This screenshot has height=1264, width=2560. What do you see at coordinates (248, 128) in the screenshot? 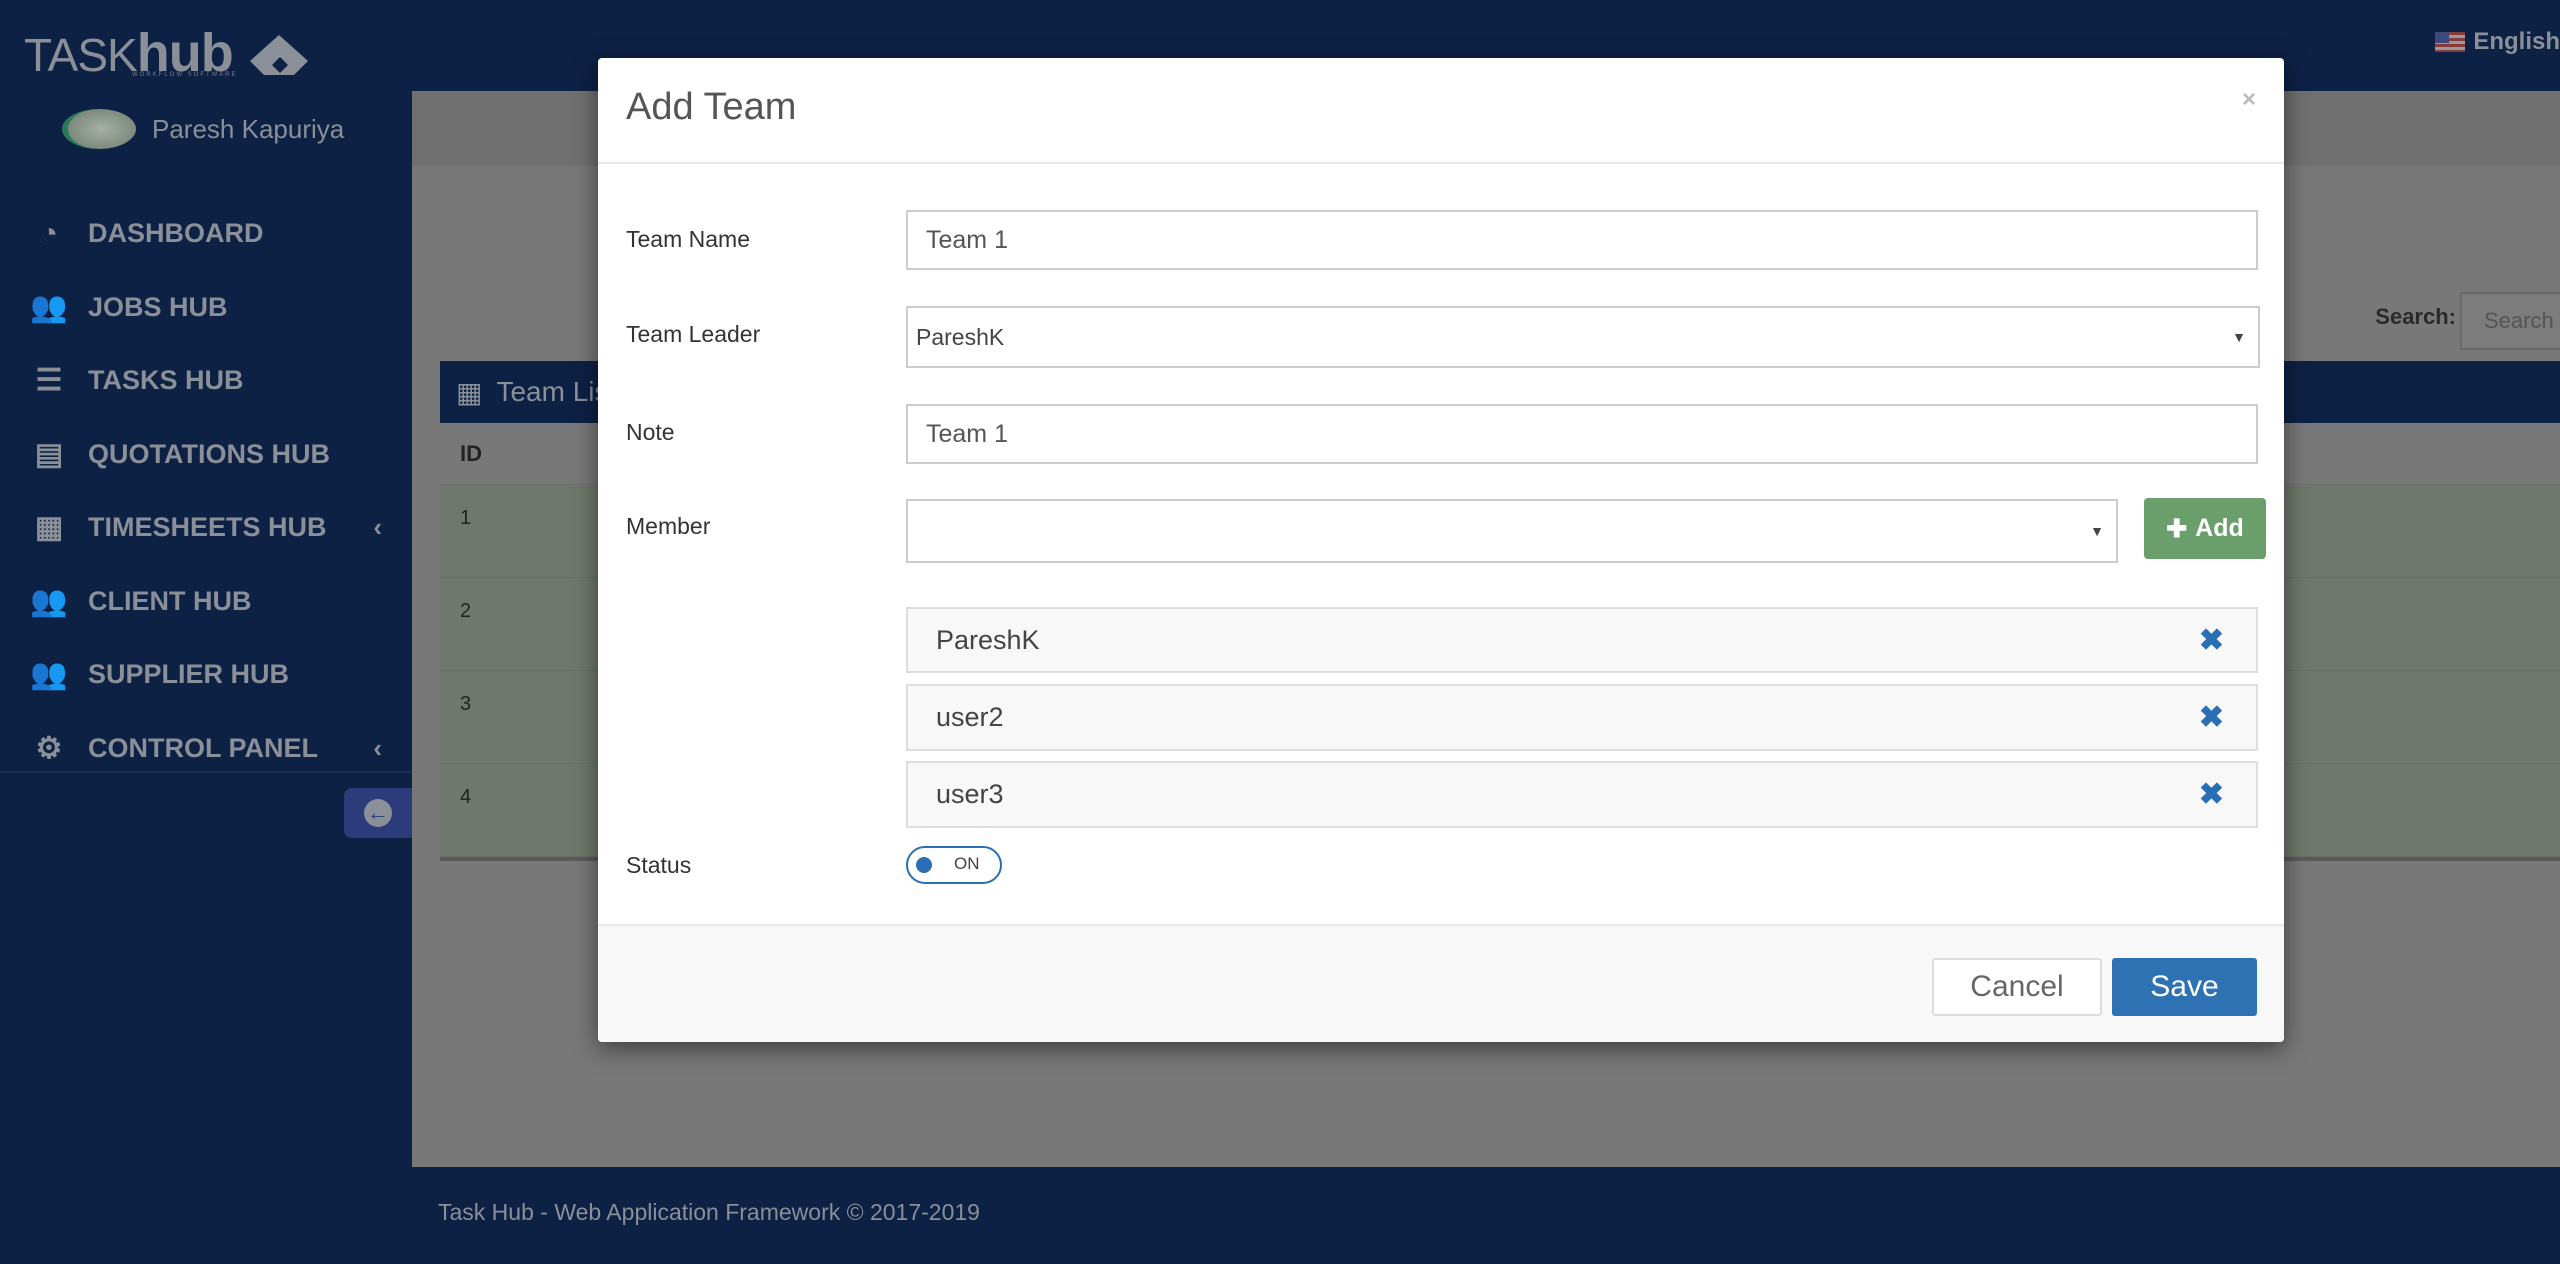
I see `user-name: Paresh Kapuriya` at bounding box center [248, 128].